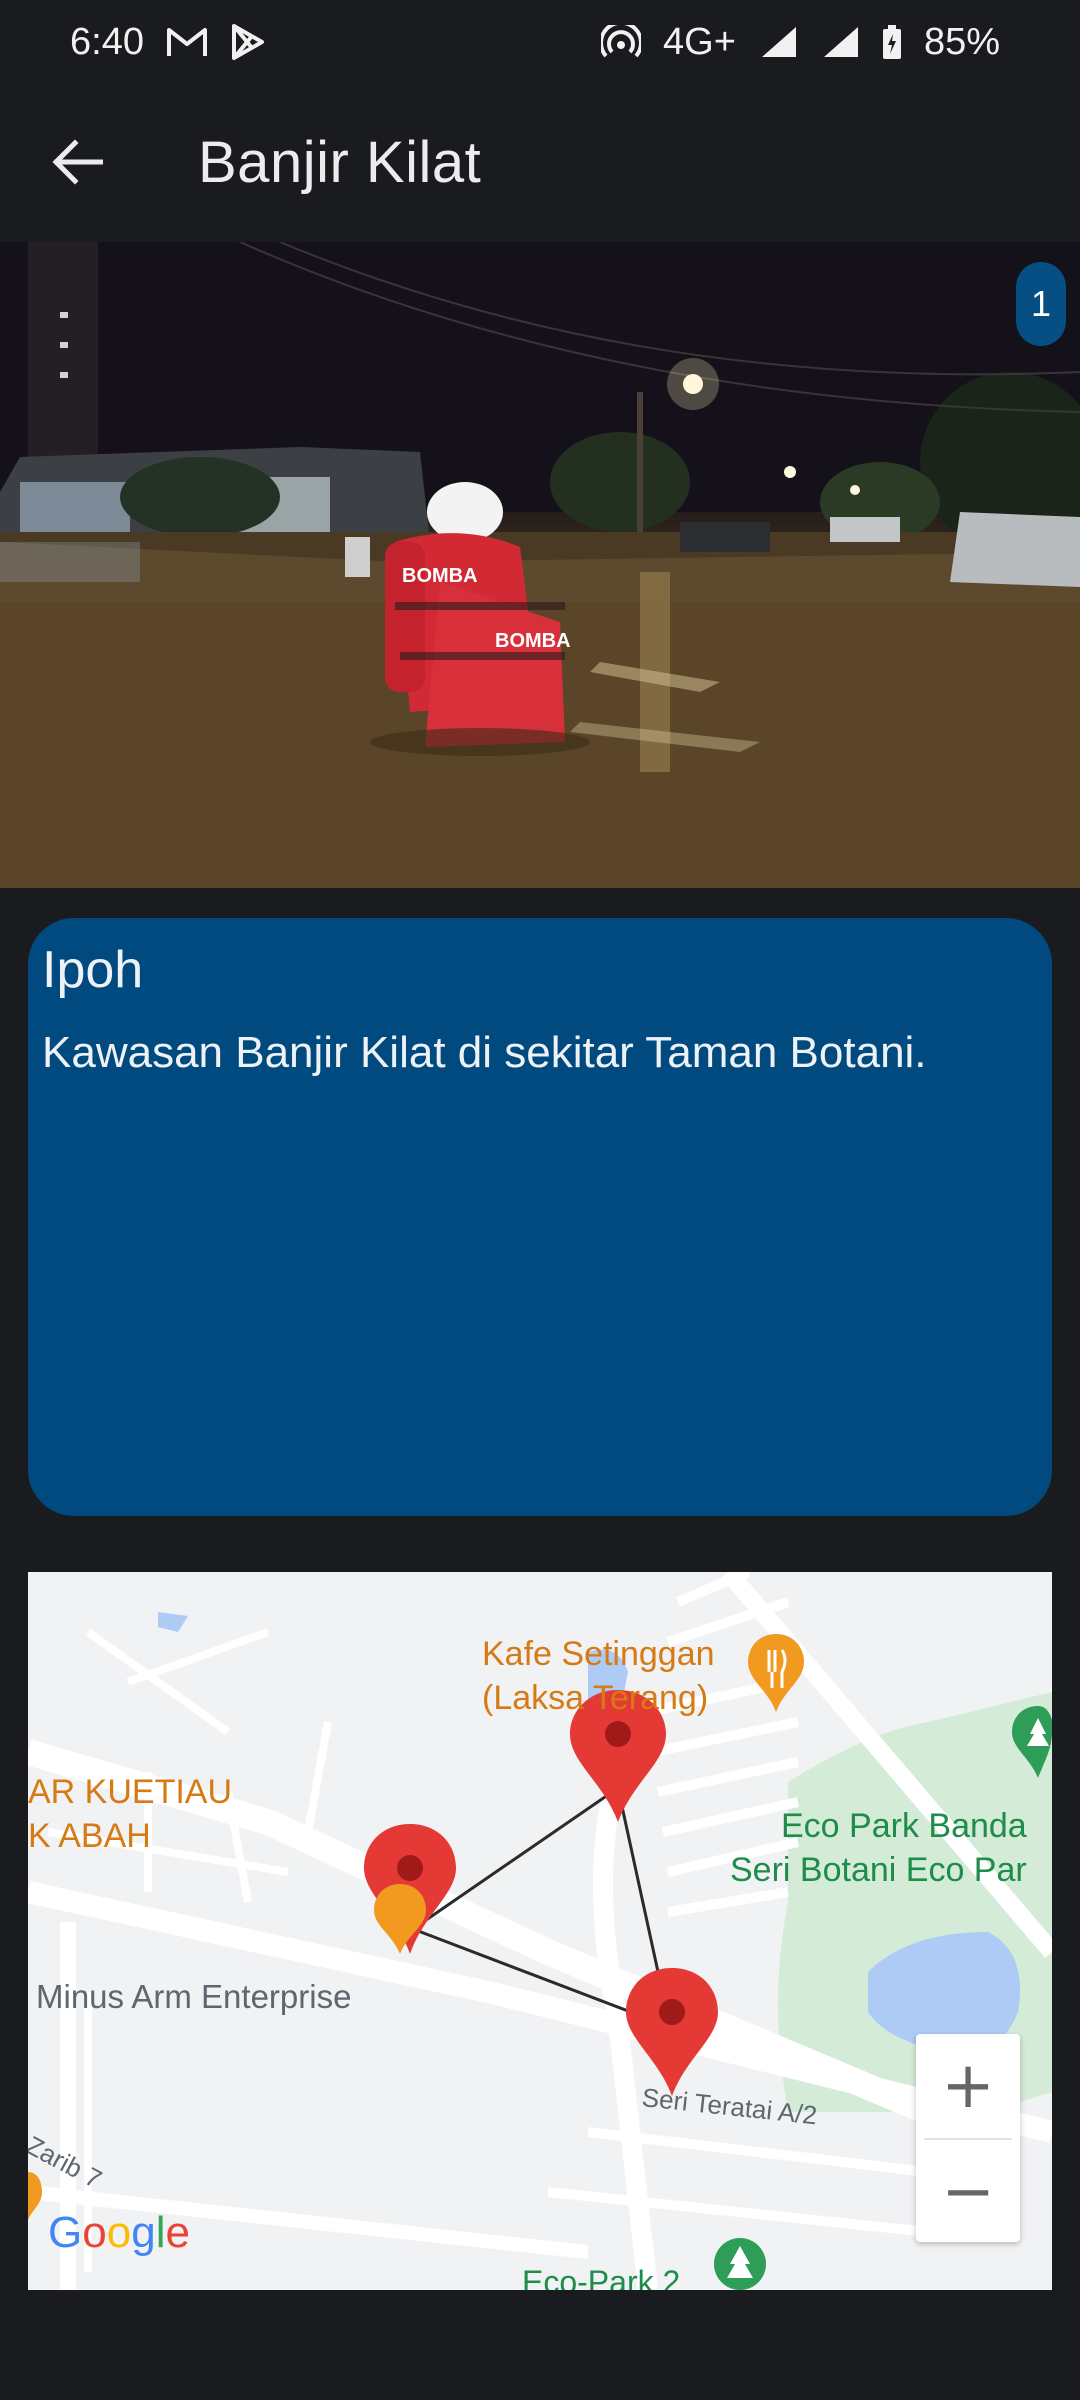  Describe the element at coordinates (740, 2264) in the screenshot. I see `ecopark2-poi-icon` at that location.